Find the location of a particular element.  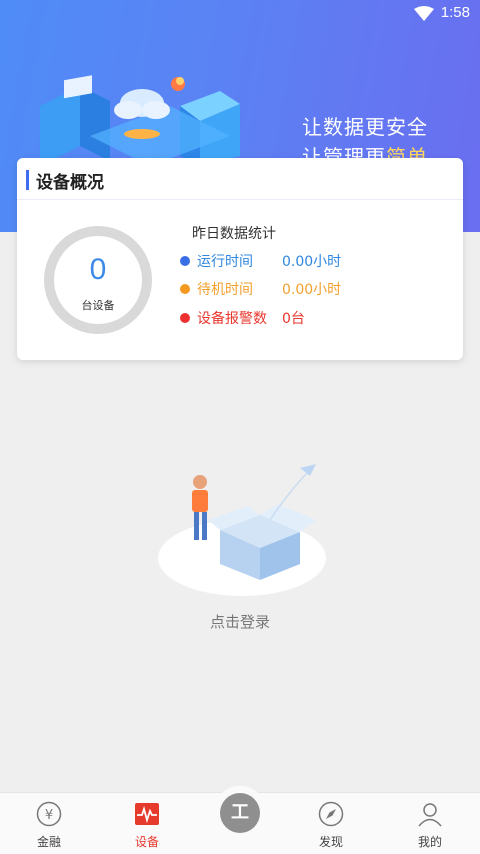

tab-mine: 我的 is located at coordinates (430, 825).